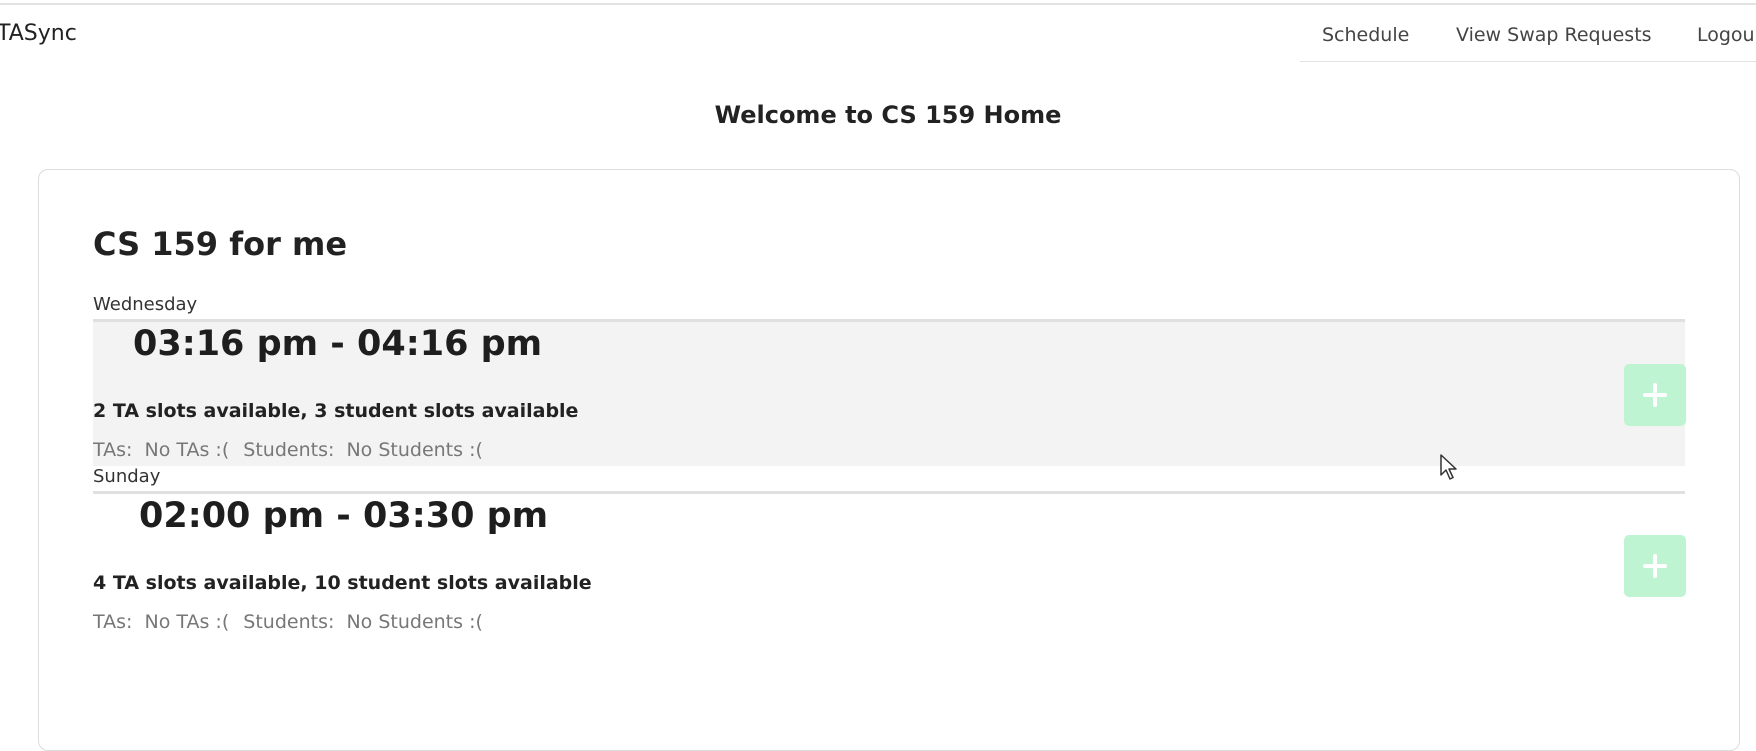  Describe the element at coordinates (220, 244) in the screenshot. I see `course-title: CS 159 for me` at that location.